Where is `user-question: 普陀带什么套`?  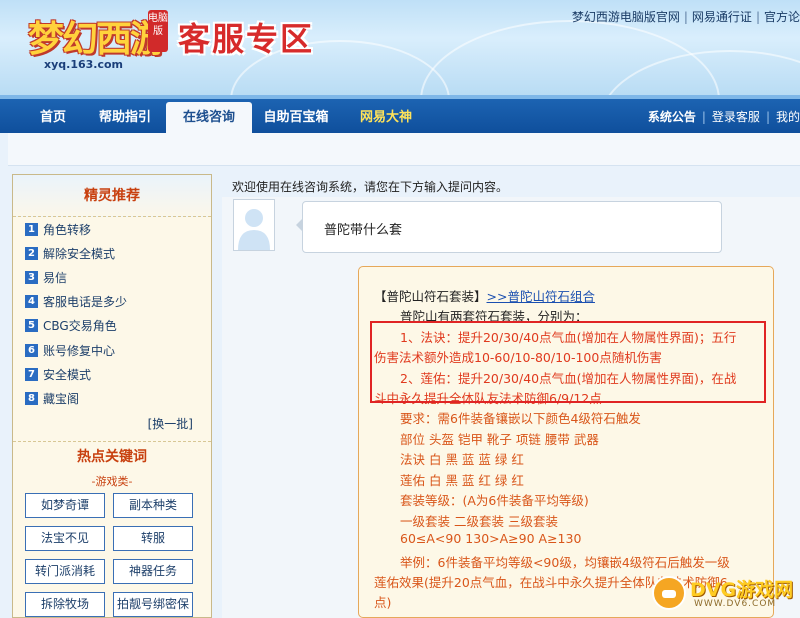 user-question: 普陀带什么套 is located at coordinates (363, 230).